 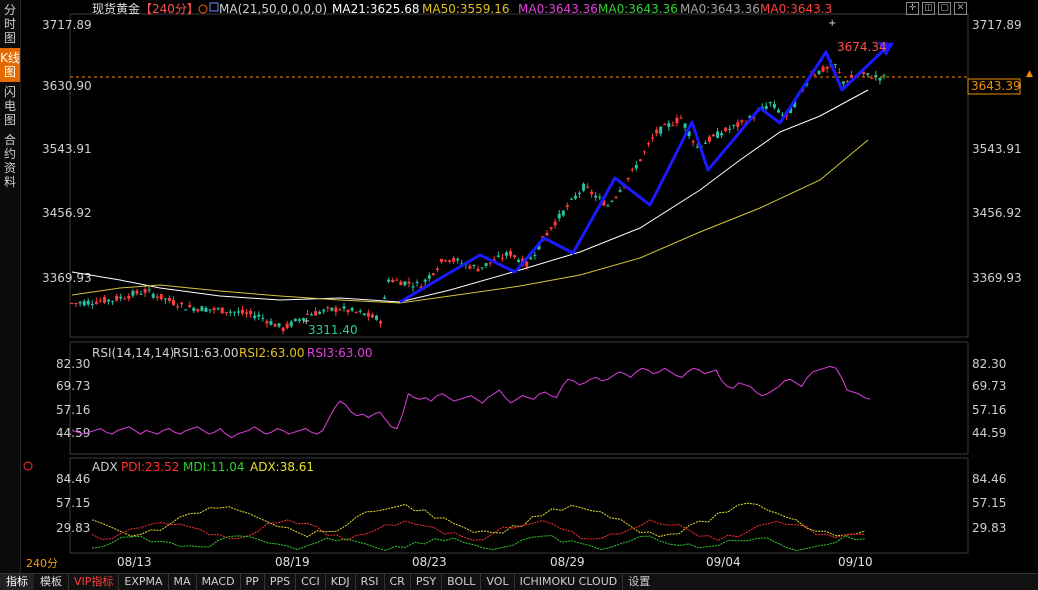 What do you see at coordinates (10, 106) in the screenshot?
I see `sidebar-tab-flash: 闪电图` at bounding box center [10, 106].